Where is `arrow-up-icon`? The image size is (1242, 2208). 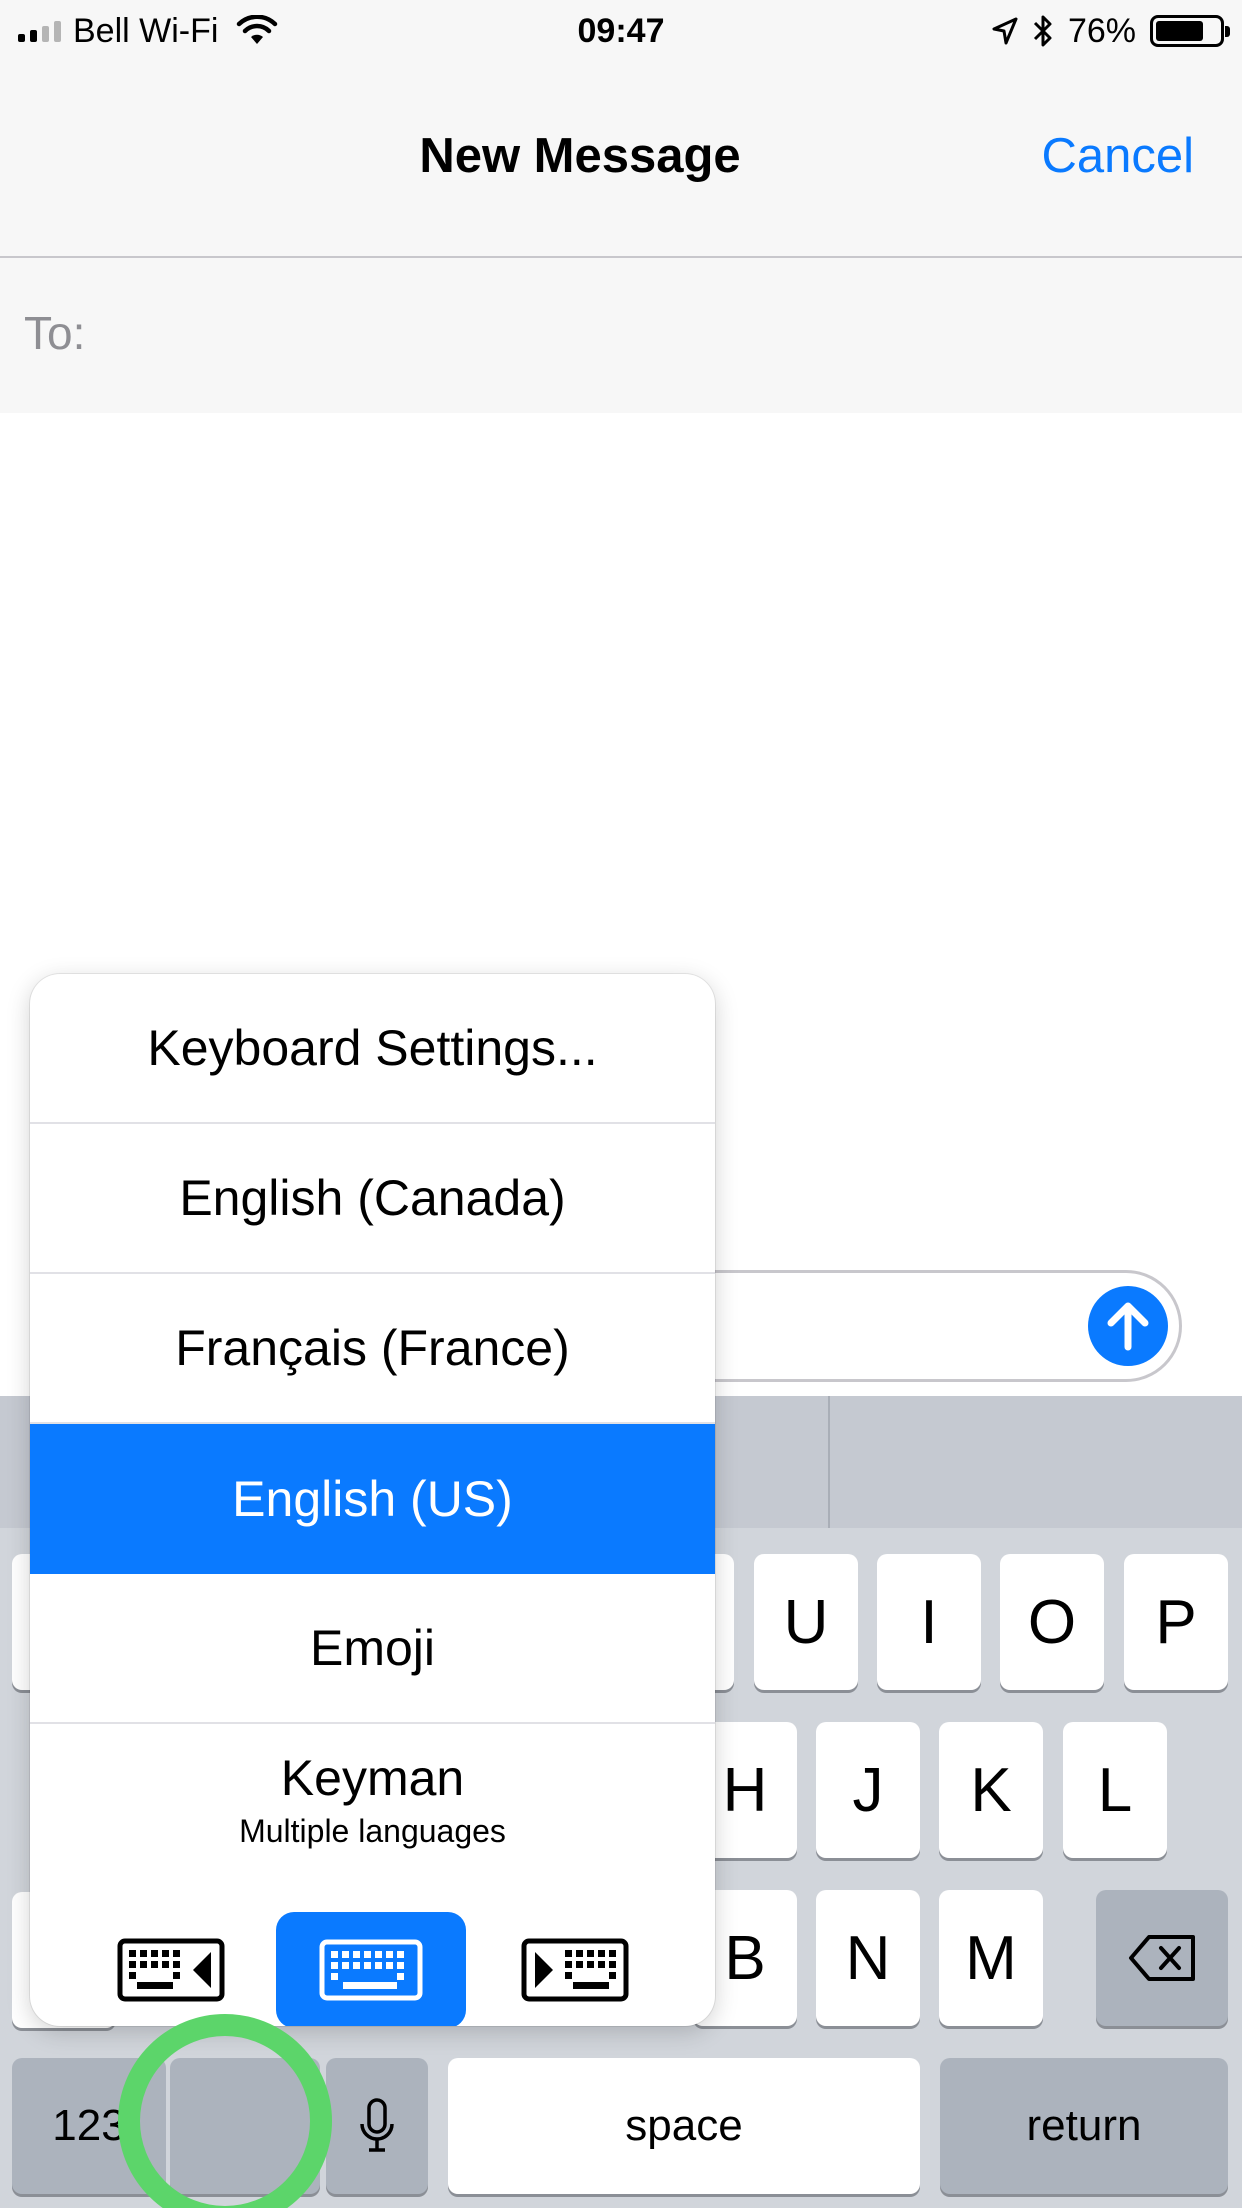
arrow-up-icon is located at coordinates (1128, 1326).